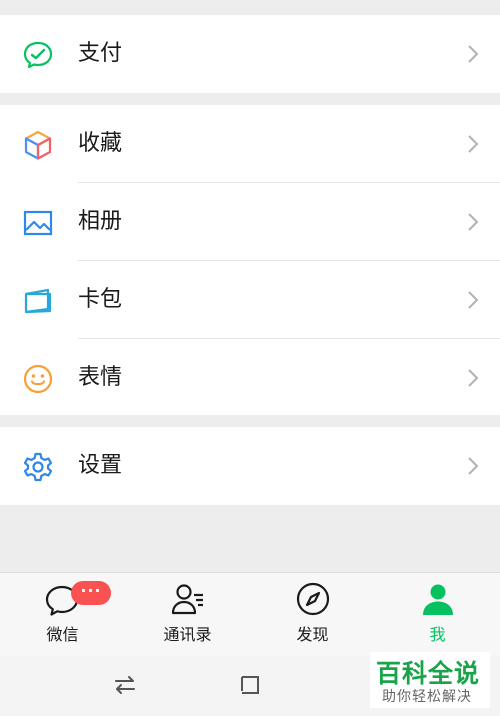 The image size is (500, 716). I want to click on image-icon, so click(38, 223).